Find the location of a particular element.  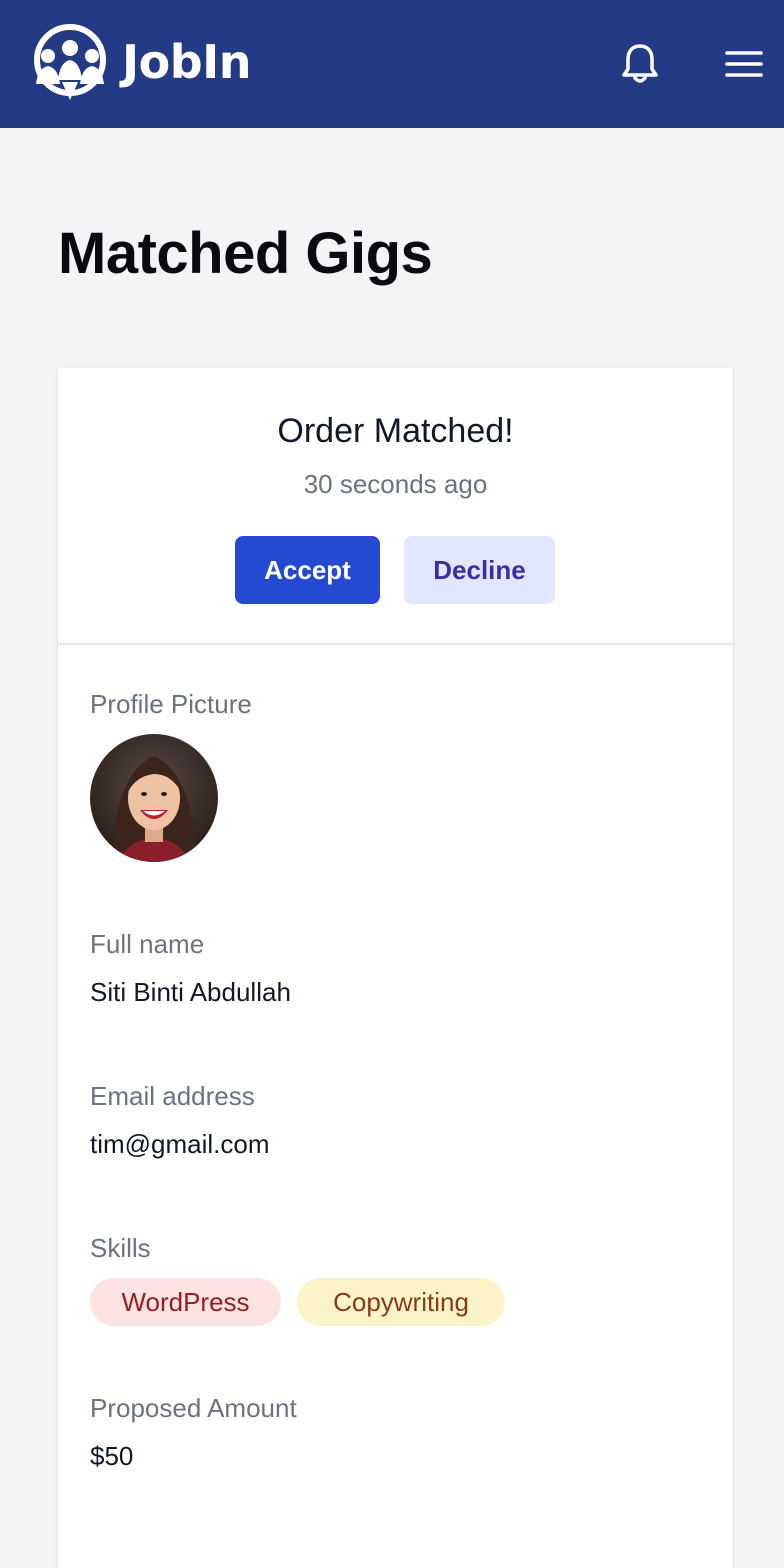

email-value: tim@gmail.com is located at coordinates (180, 1144).